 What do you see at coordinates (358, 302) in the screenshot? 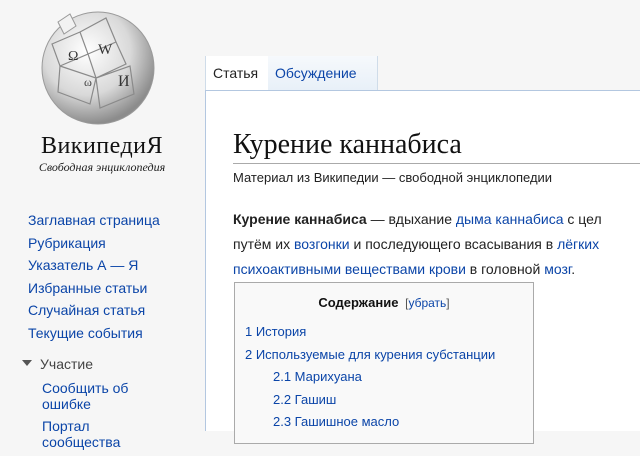
I see `toc-title: Содержание` at bounding box center [358, 302].